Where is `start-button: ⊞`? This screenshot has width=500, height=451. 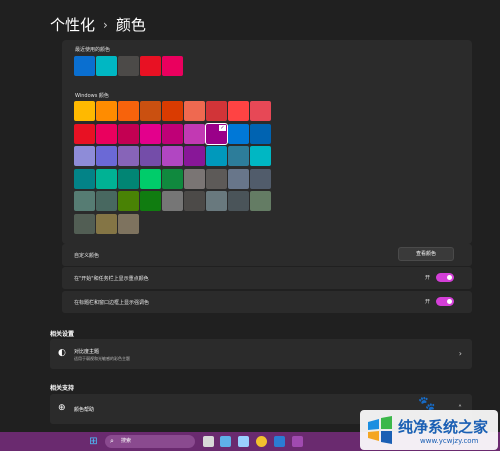
start-button: ⊞ is located at coordinates (93, 441).